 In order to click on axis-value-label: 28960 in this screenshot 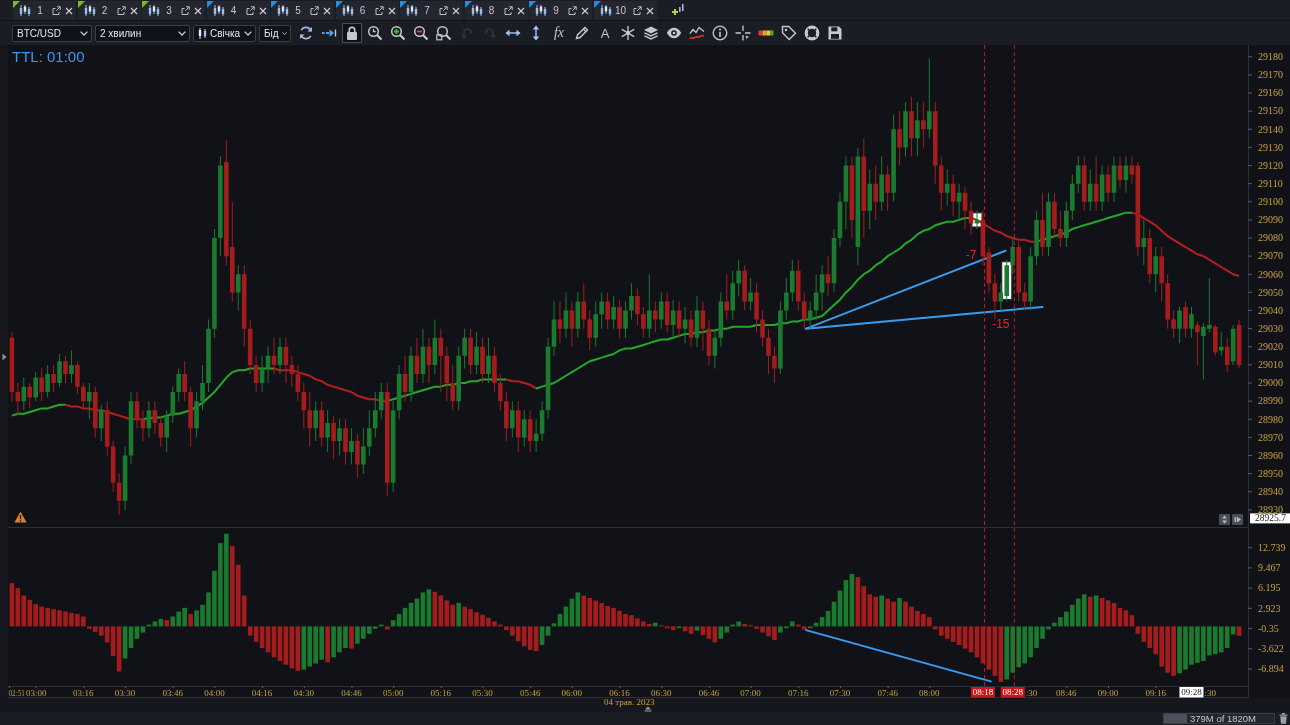, I will do `click(1270, 455)`.